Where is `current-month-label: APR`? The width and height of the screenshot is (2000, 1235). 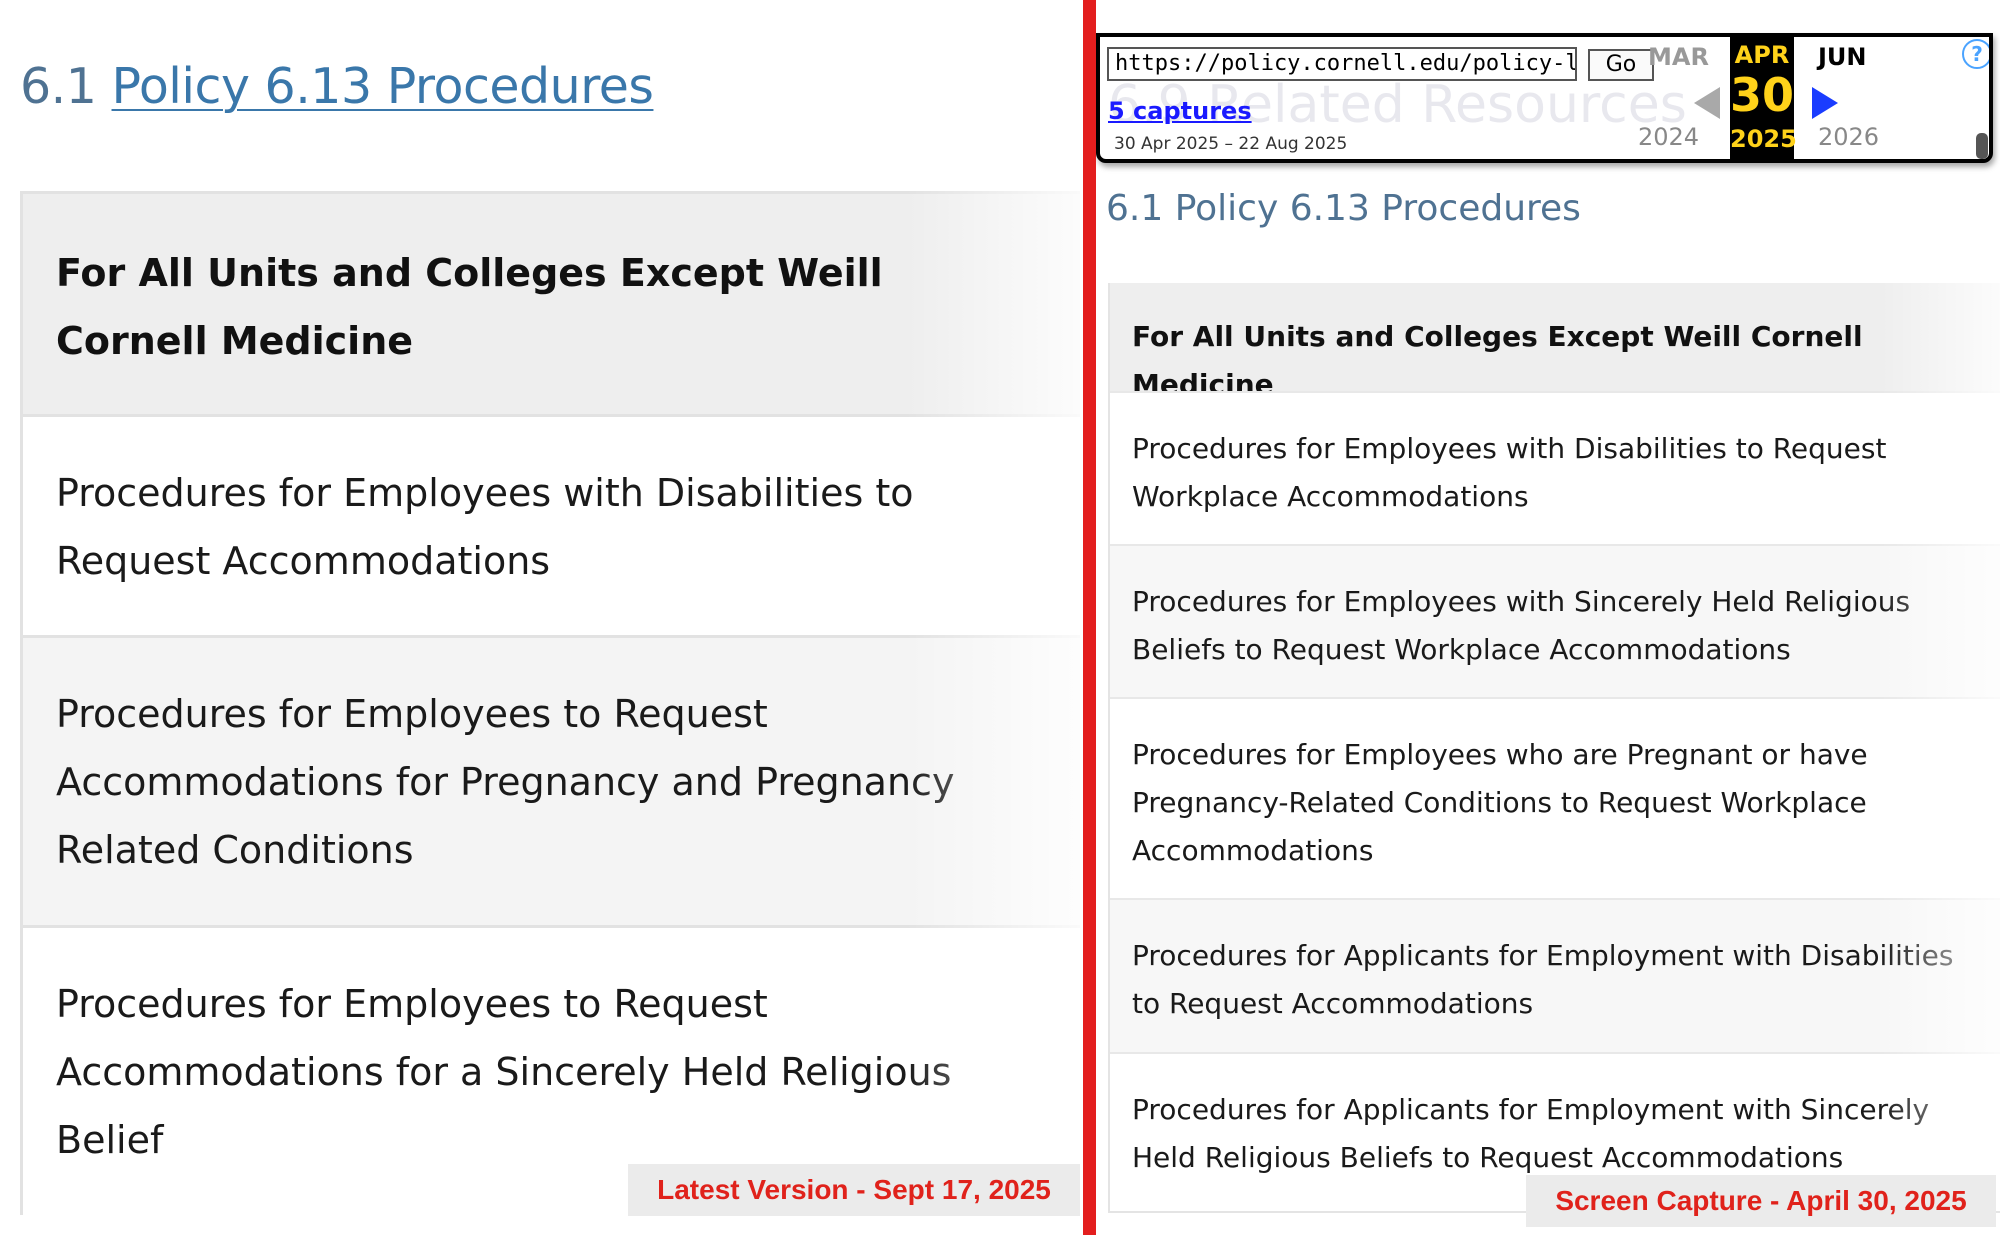
current-month-label: APR is located at coordinates (1762, 55).